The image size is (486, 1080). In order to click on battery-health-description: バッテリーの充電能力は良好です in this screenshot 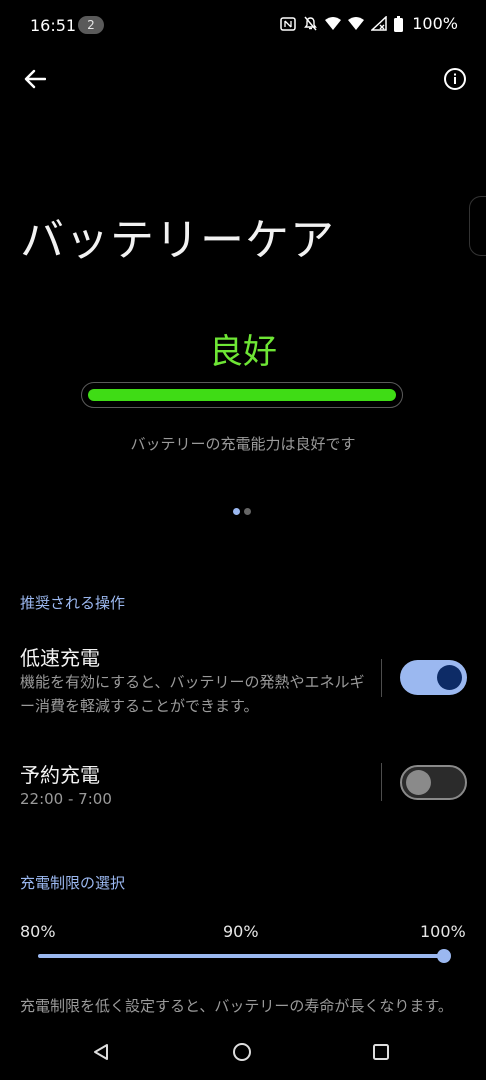, I will do `click(243, 444)`.